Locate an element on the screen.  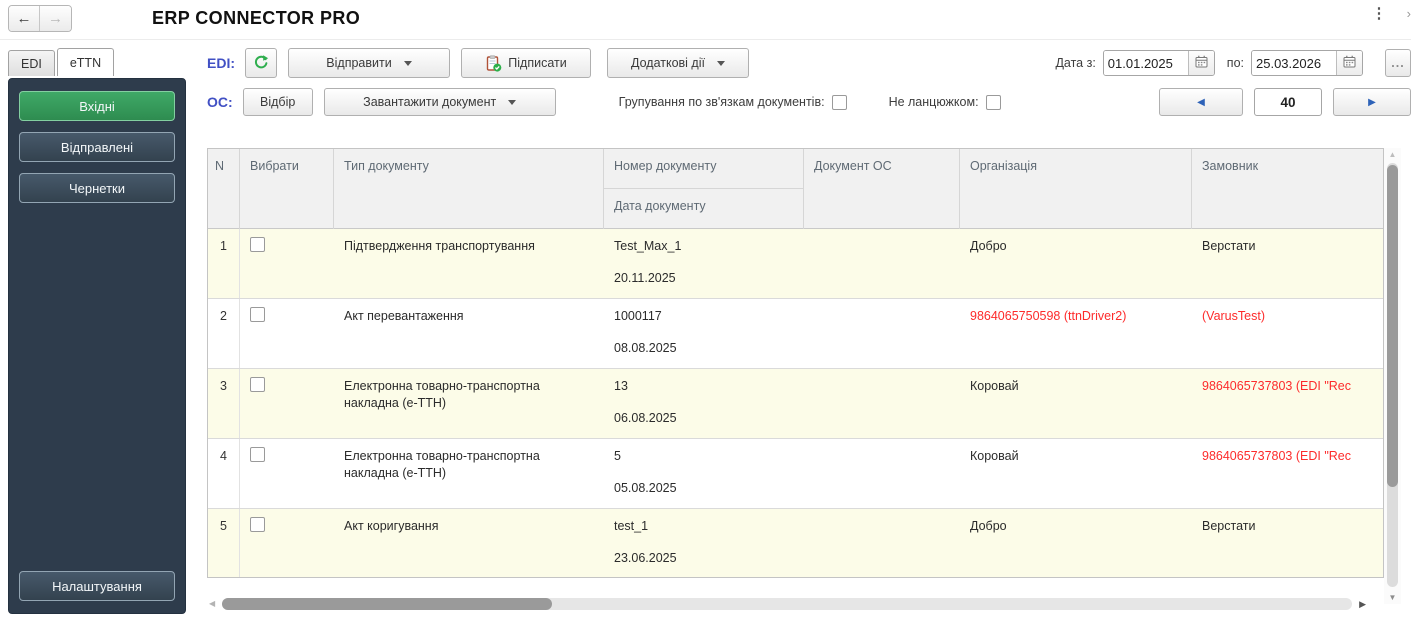
doc-type-cell: Акт коригування is located at coordinates (391, 526).